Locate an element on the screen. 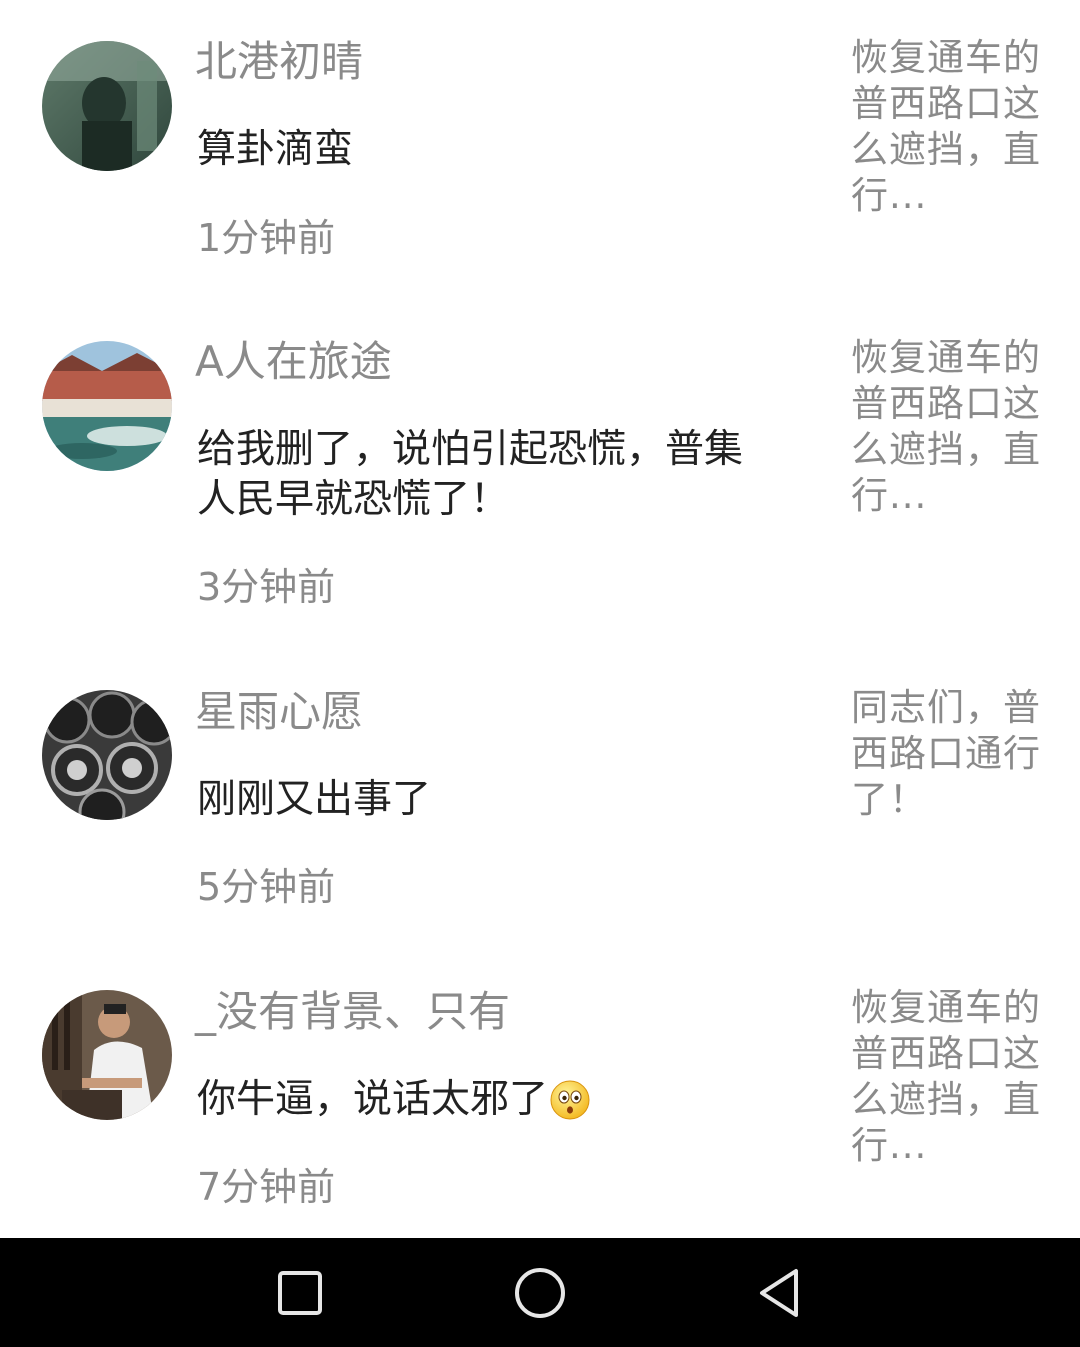 The image size is (1080, 1347). username: 北港初晴 is located at coordinates (279, 62).